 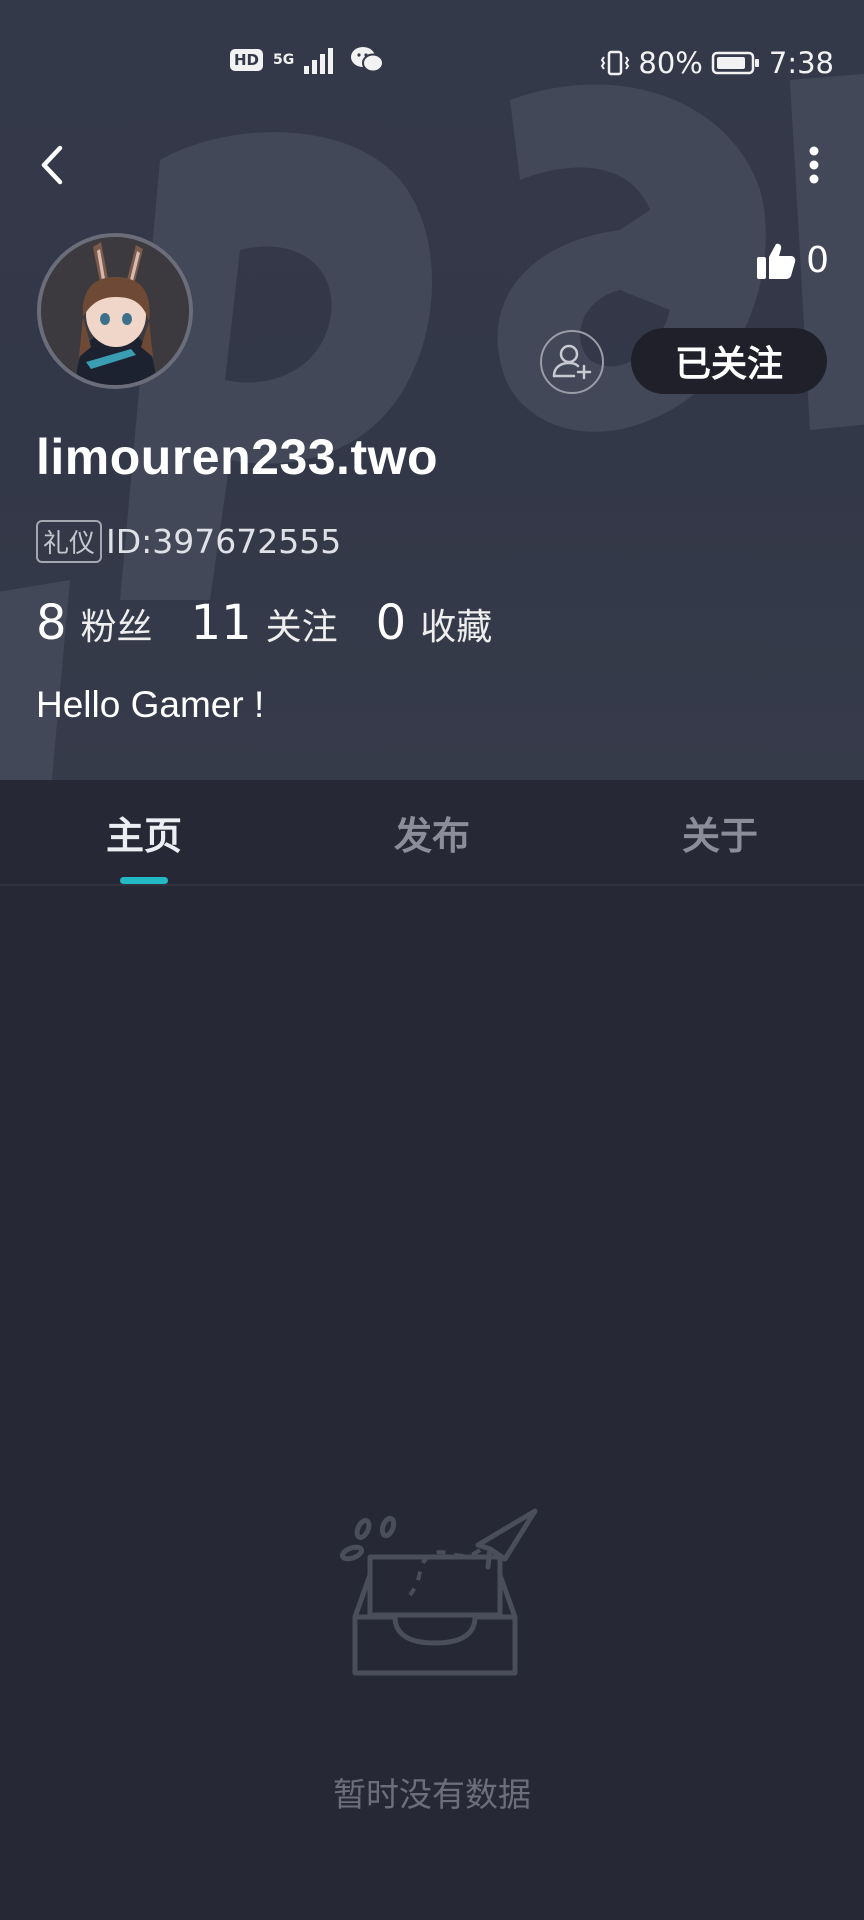 I want to click on tab-home: 主页, so click(x=144, y=832).